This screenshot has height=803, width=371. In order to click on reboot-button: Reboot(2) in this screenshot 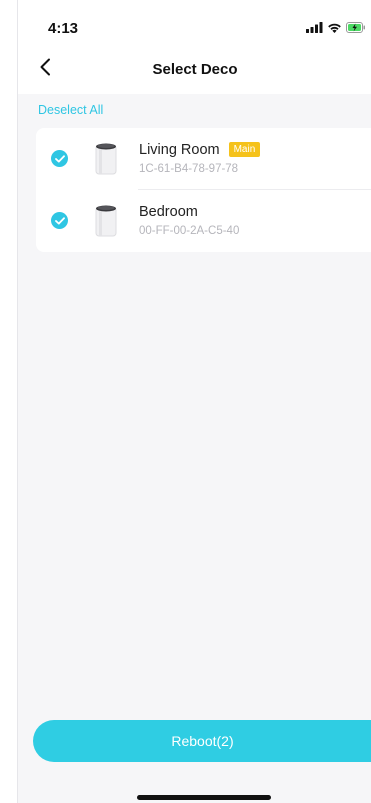, I will do `click(202, 741)`.